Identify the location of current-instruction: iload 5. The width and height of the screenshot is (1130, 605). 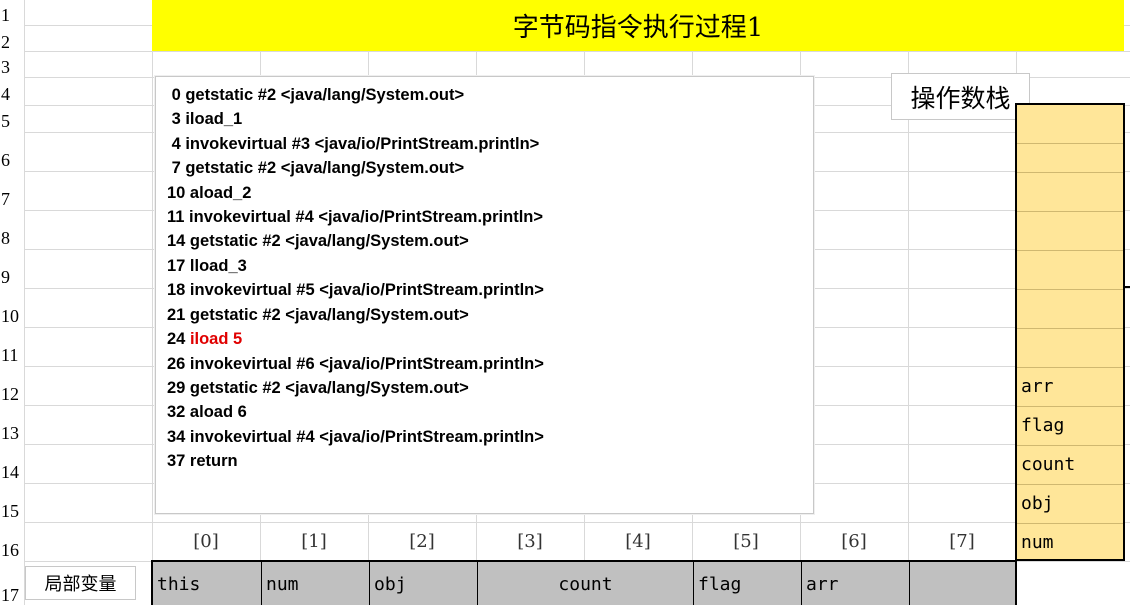
(216, 339).